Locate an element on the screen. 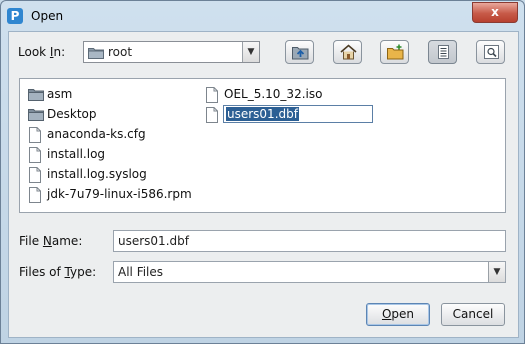 This screenshot has width=525, height=344. file-name-value: users01.dbf is located at coordinates (153, 241).